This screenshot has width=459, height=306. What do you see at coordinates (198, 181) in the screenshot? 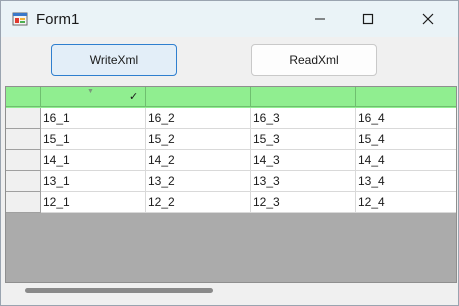
I see `grid-cell: 13_2` at bounding box center [198, 181].